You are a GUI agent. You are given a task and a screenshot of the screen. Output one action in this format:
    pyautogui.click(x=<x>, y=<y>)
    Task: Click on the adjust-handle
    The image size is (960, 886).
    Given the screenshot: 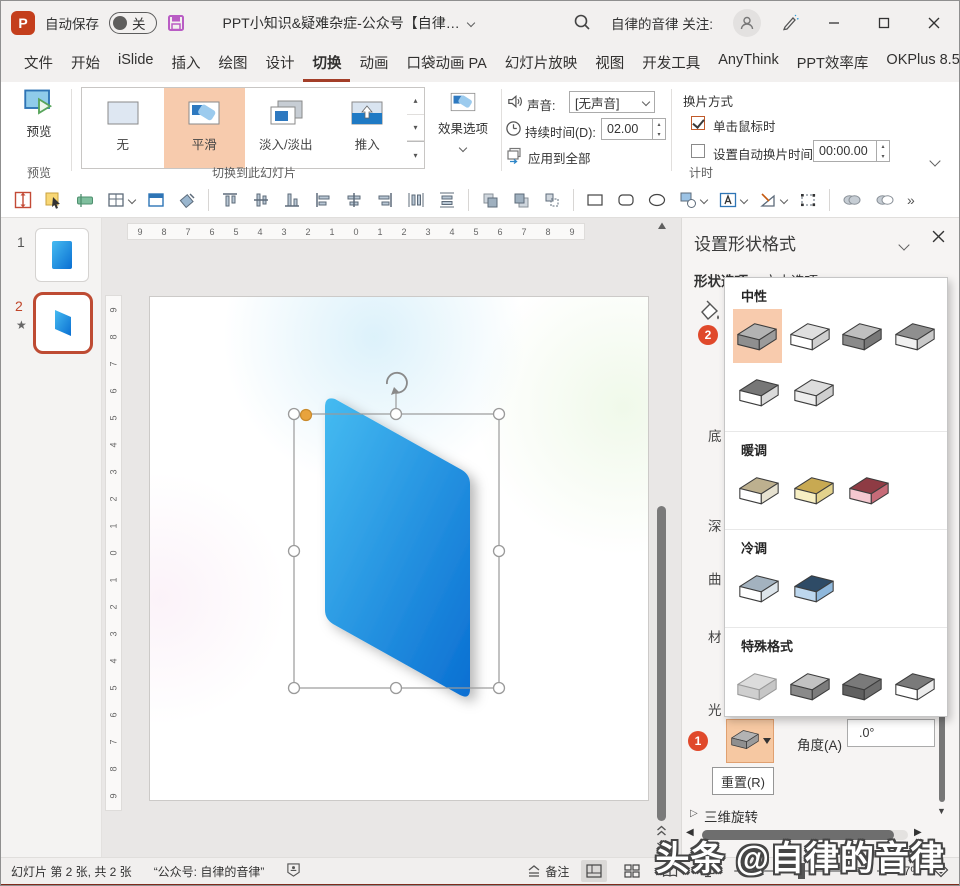 What is the action you would take?
    pyautogui.click(x=306, y=415)
    